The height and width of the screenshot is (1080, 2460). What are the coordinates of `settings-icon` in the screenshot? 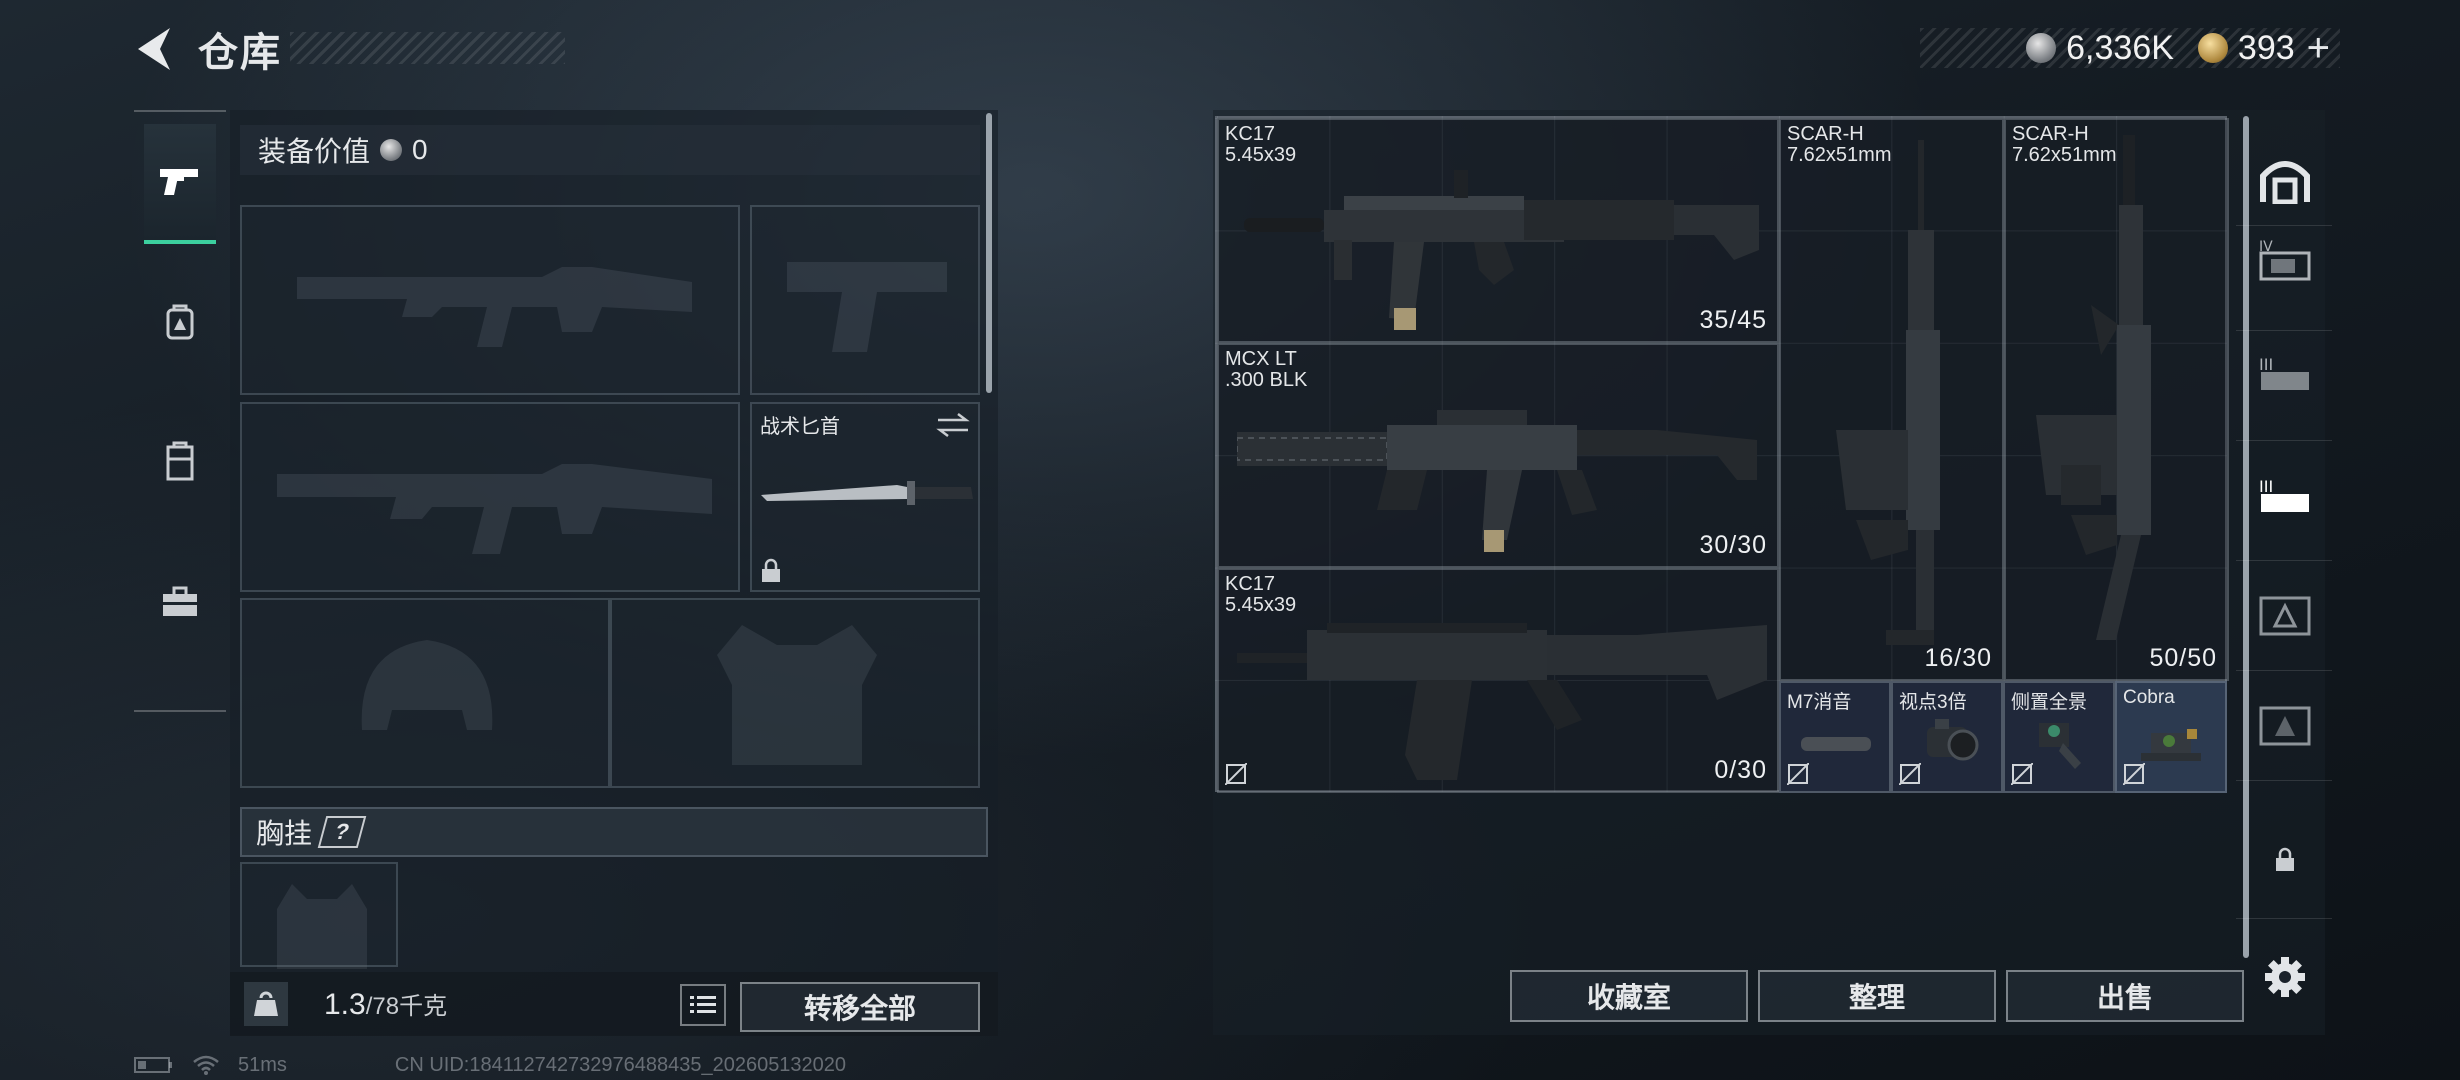 It's located at (2285, 977).